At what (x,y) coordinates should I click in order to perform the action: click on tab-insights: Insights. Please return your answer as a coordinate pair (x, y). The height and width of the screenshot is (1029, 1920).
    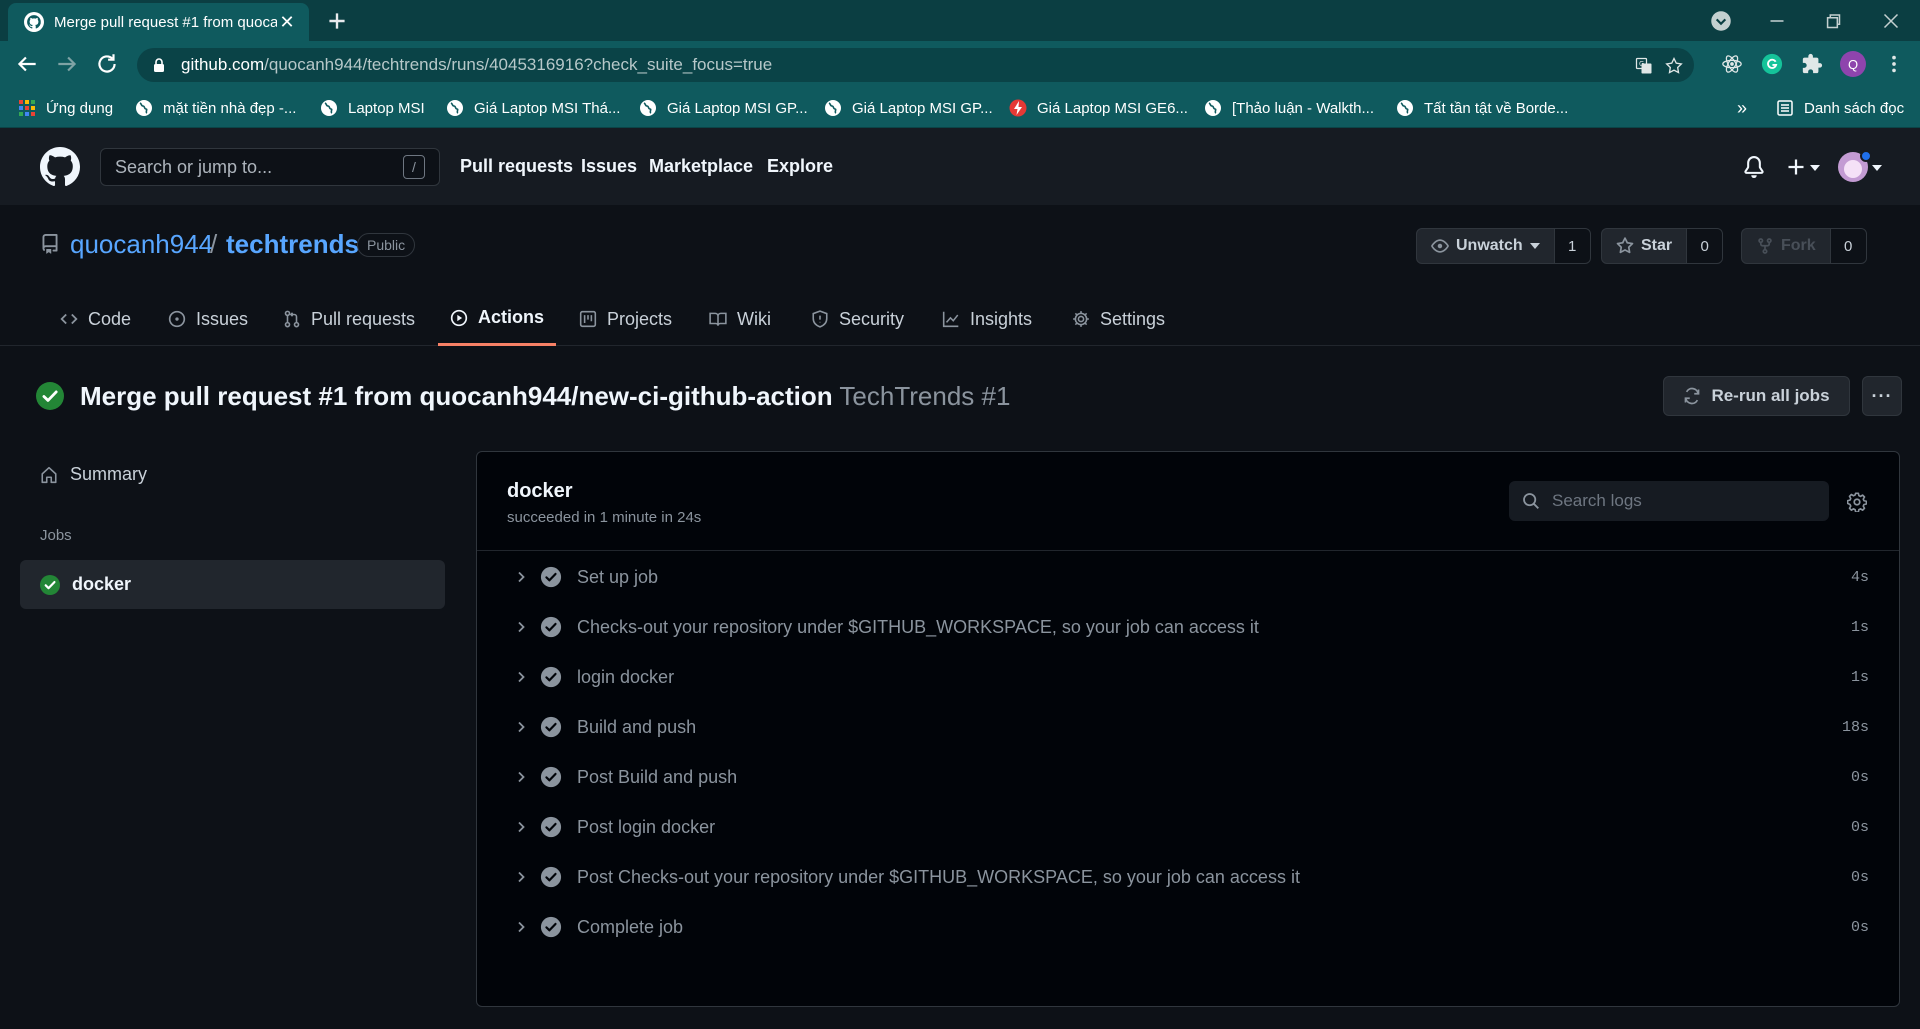
    Looking at the image, I should click on (987, 319).